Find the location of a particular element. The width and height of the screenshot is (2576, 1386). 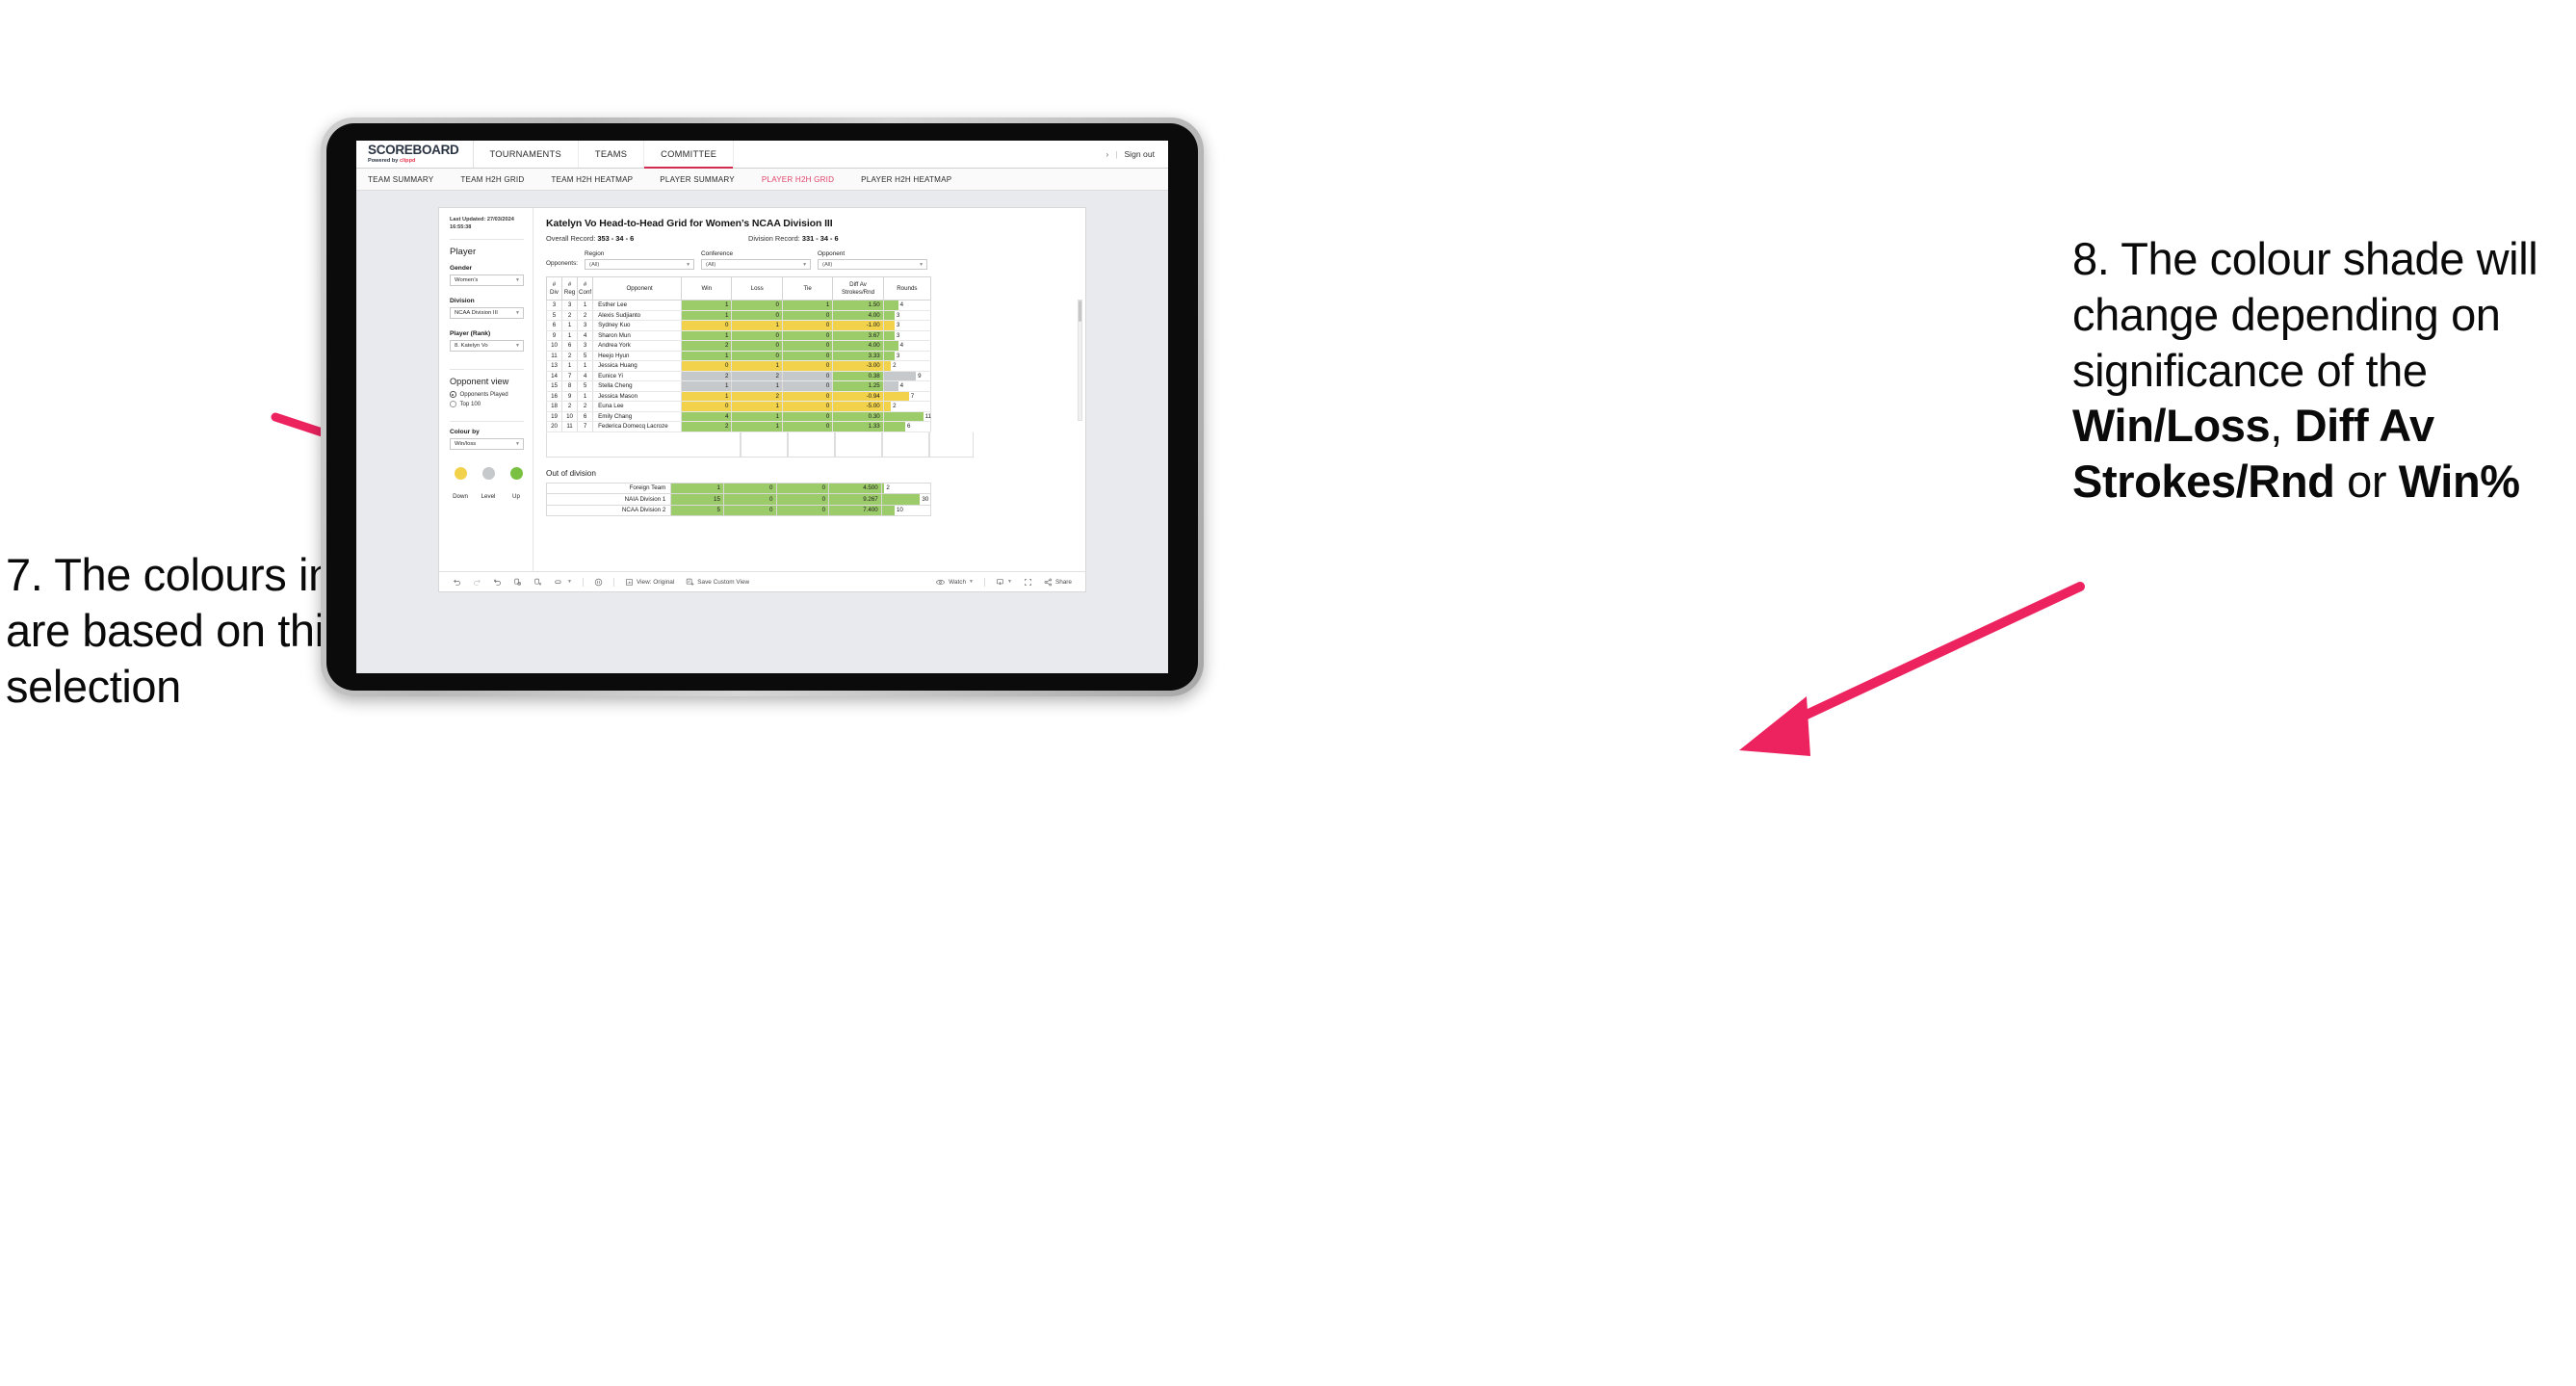

col-conf-bottom: Conf is located at coordinates (585, 292).